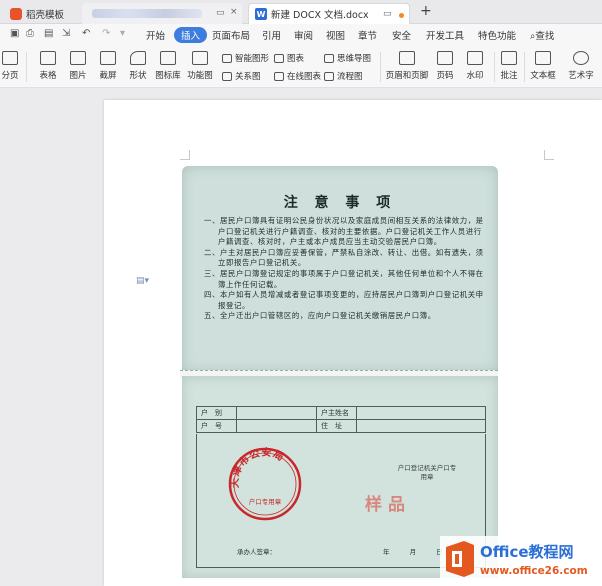 The height and width of the screenshot is (586, 602). I want to click on redo-icon: ↷, so click(106, 33).